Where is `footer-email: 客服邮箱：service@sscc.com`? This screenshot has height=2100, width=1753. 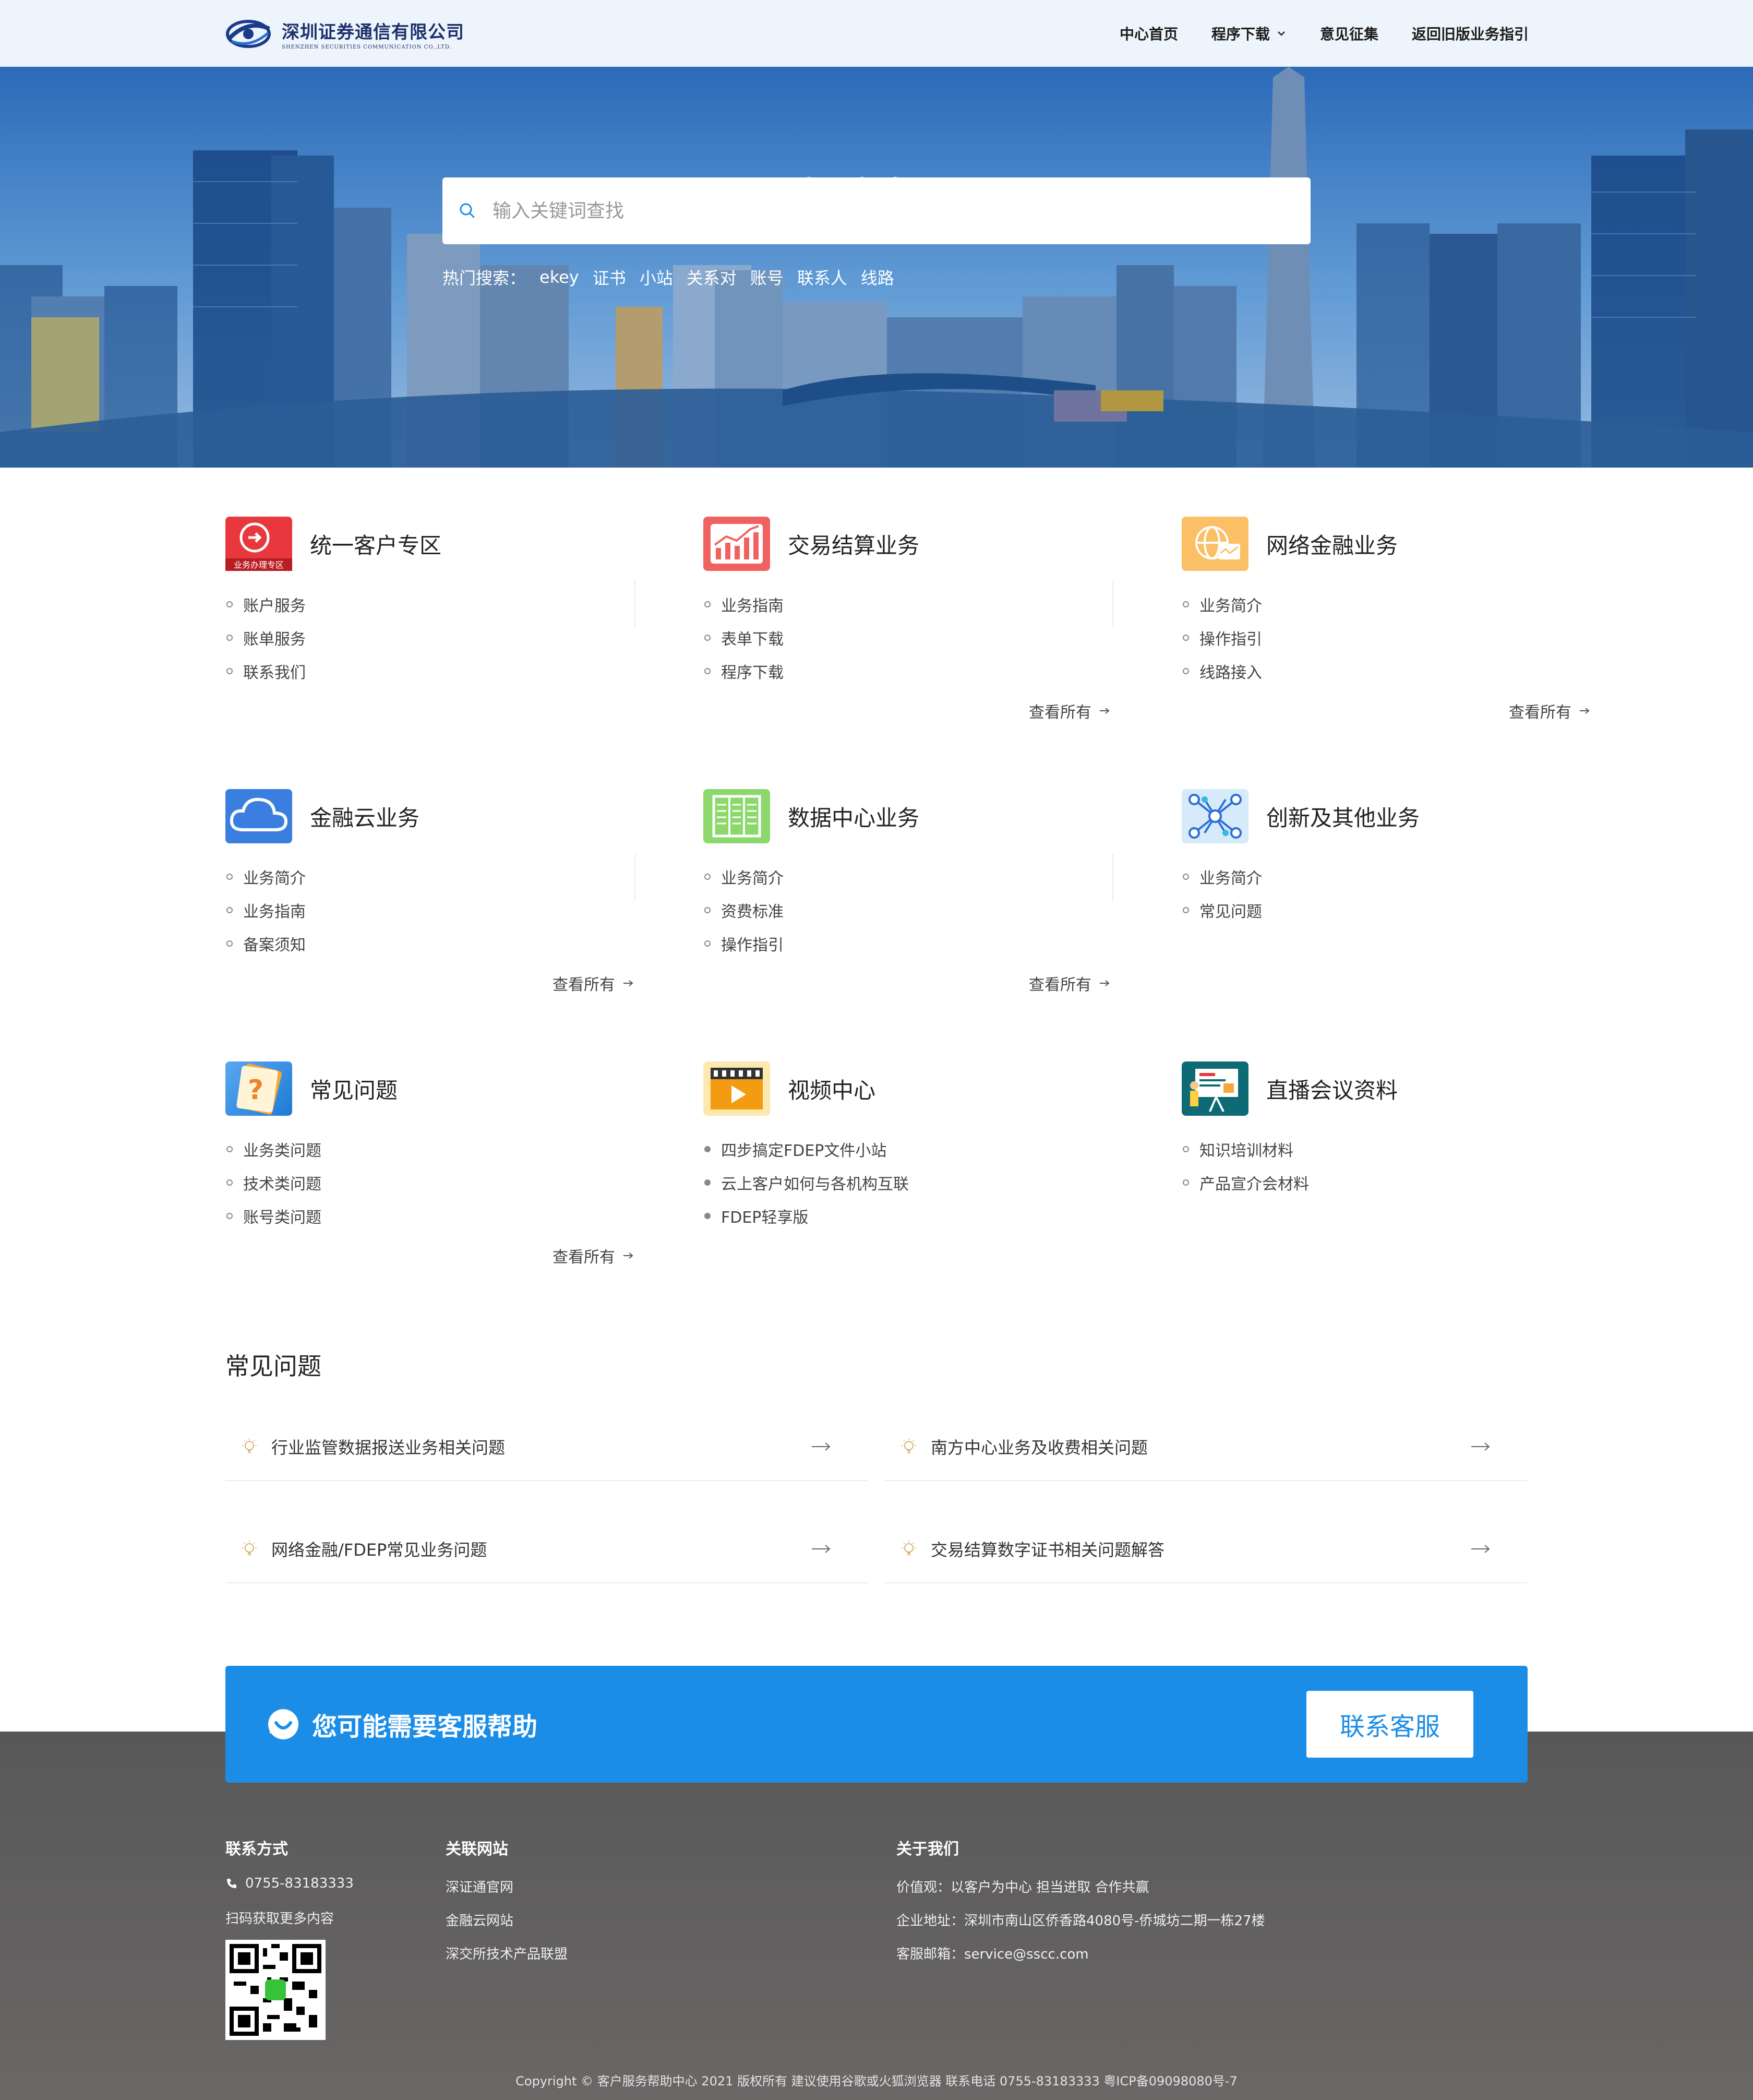
footer-email: 客服邮箱：service@sscc.com is located at coordinates (1080, 1953).